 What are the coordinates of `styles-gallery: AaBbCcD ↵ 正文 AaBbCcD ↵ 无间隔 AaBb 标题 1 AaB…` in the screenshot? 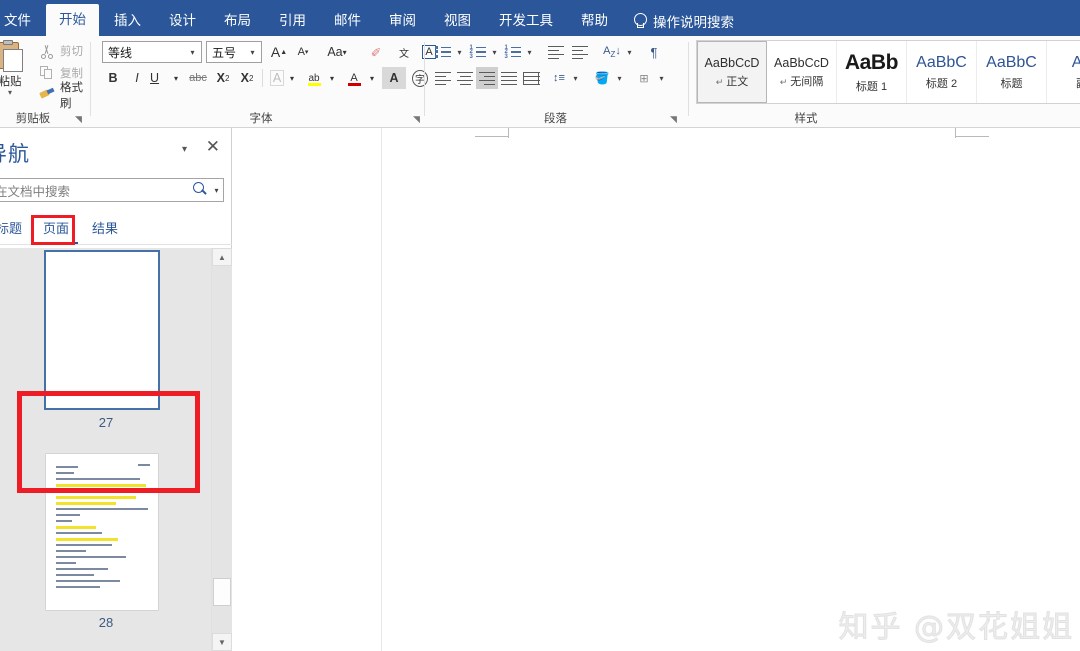 It's located at (888, 72).